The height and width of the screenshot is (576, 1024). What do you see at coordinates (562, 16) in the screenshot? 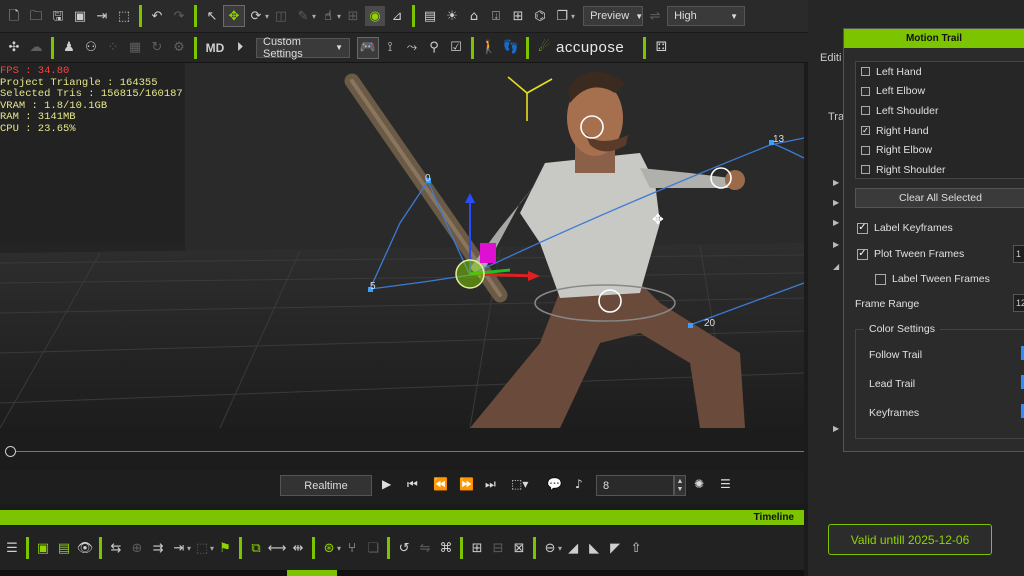
I see `window-icon: ❐` at bounding box center [562, 16].